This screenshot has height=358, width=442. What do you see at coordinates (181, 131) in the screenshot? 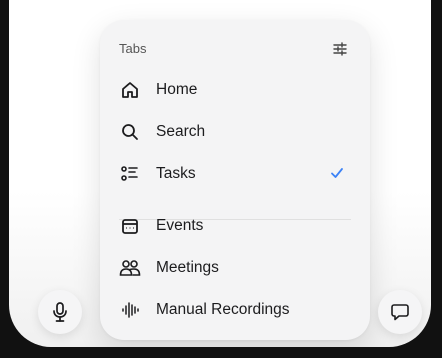
I see `menu-item-label: Search` at bounding box center [181, 131].